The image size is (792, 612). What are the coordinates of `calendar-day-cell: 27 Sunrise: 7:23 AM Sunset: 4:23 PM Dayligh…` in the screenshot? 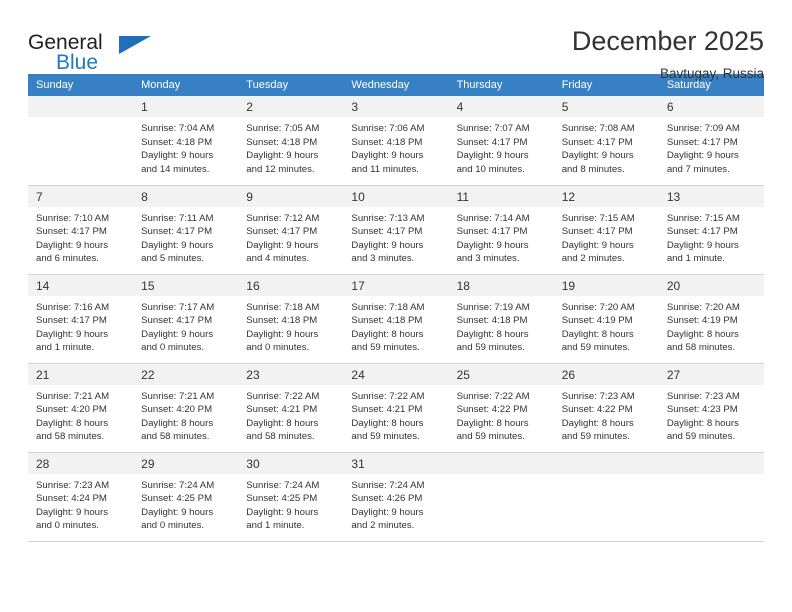 It's located at (711, 408).